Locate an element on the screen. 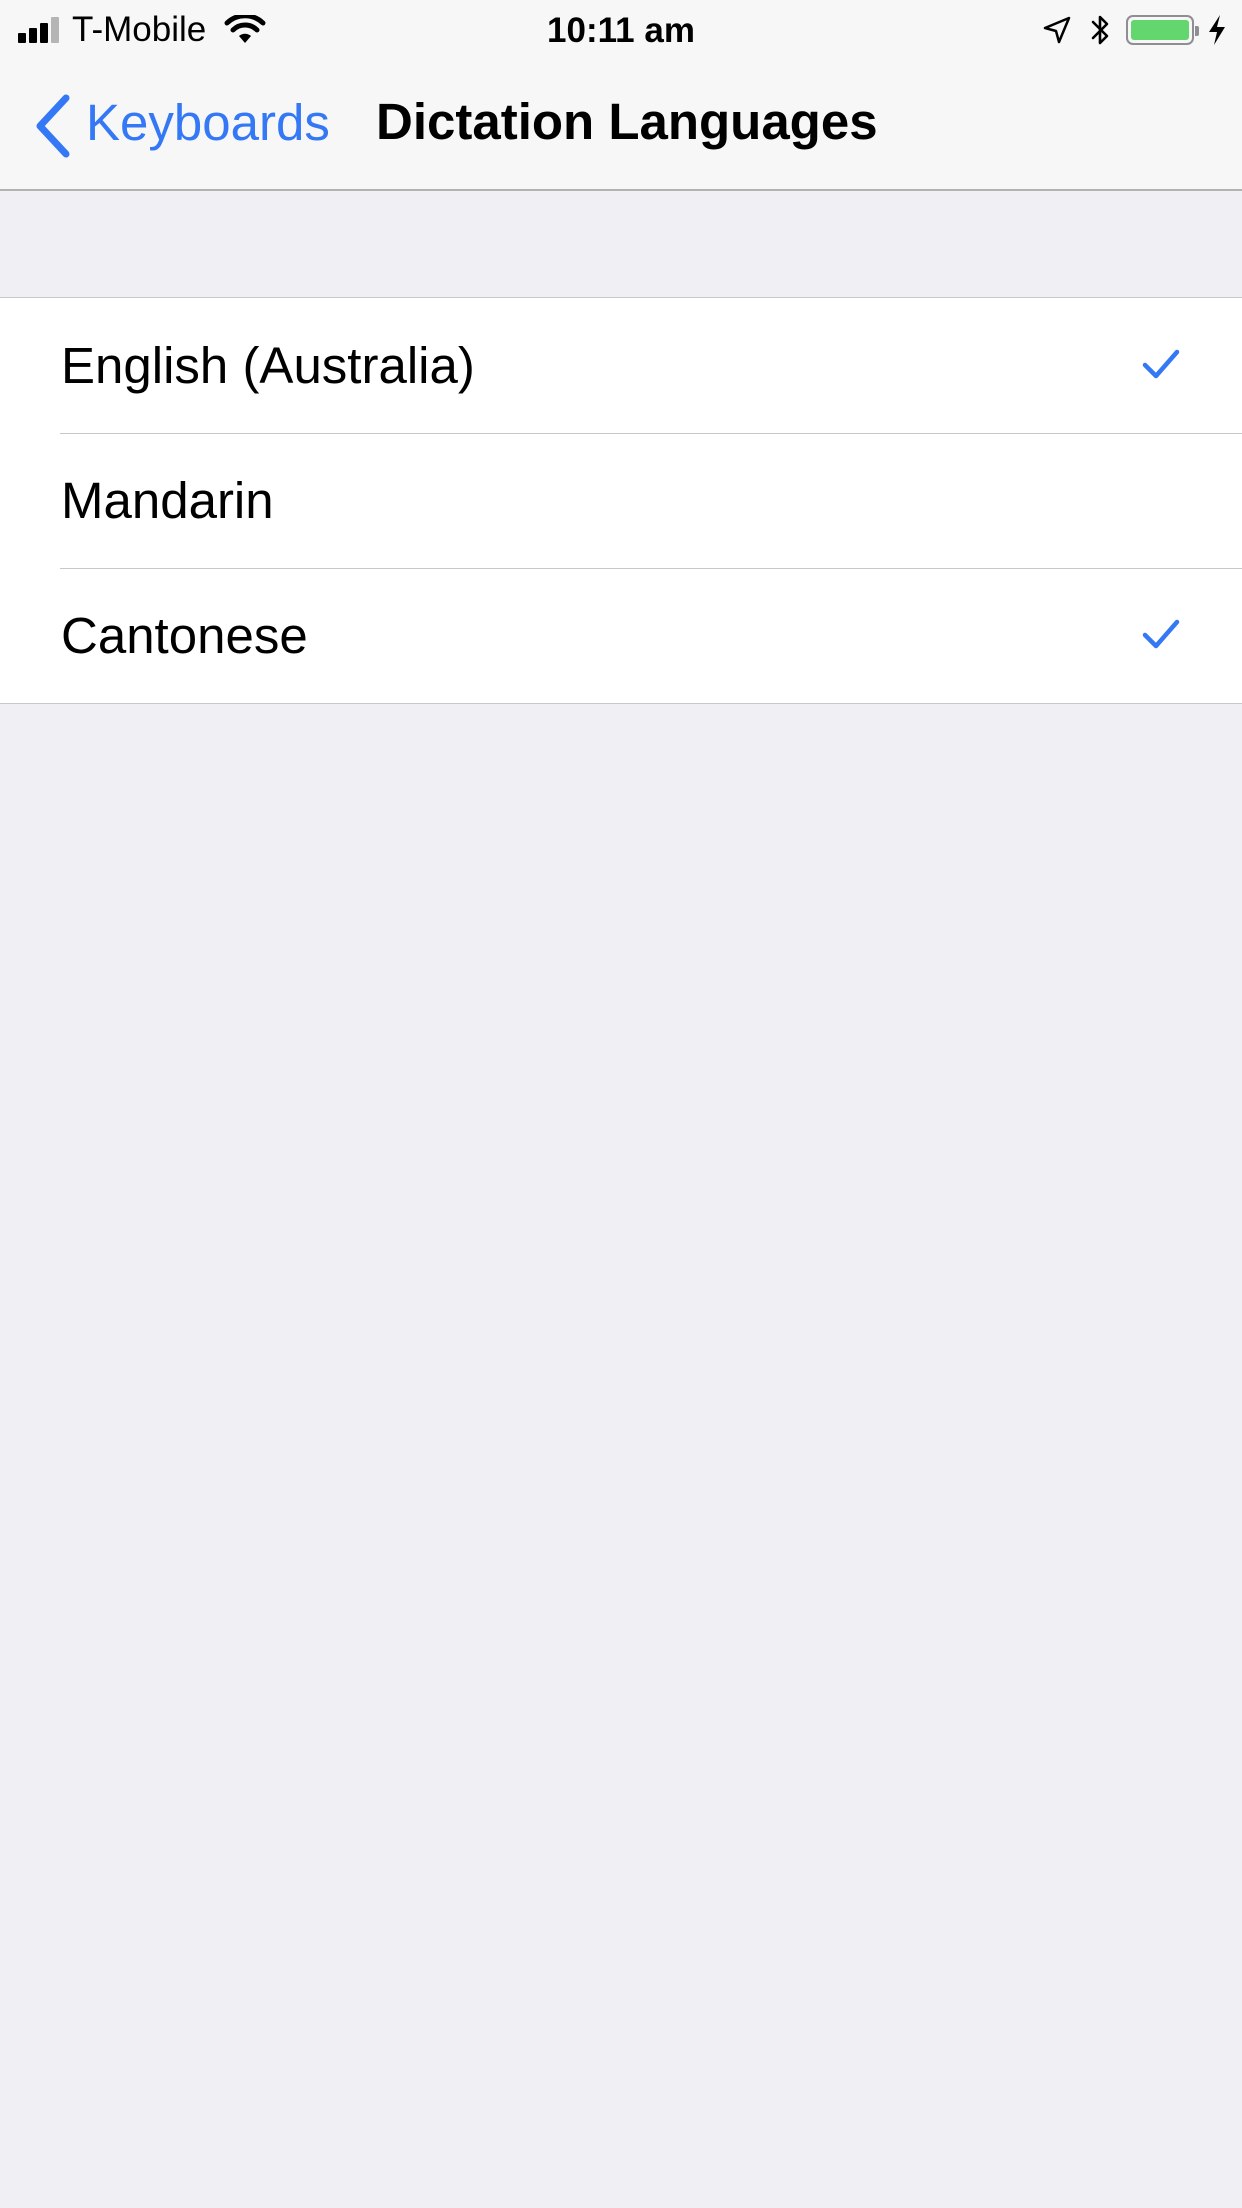  location-icon is located at coordinates (1057, 30).